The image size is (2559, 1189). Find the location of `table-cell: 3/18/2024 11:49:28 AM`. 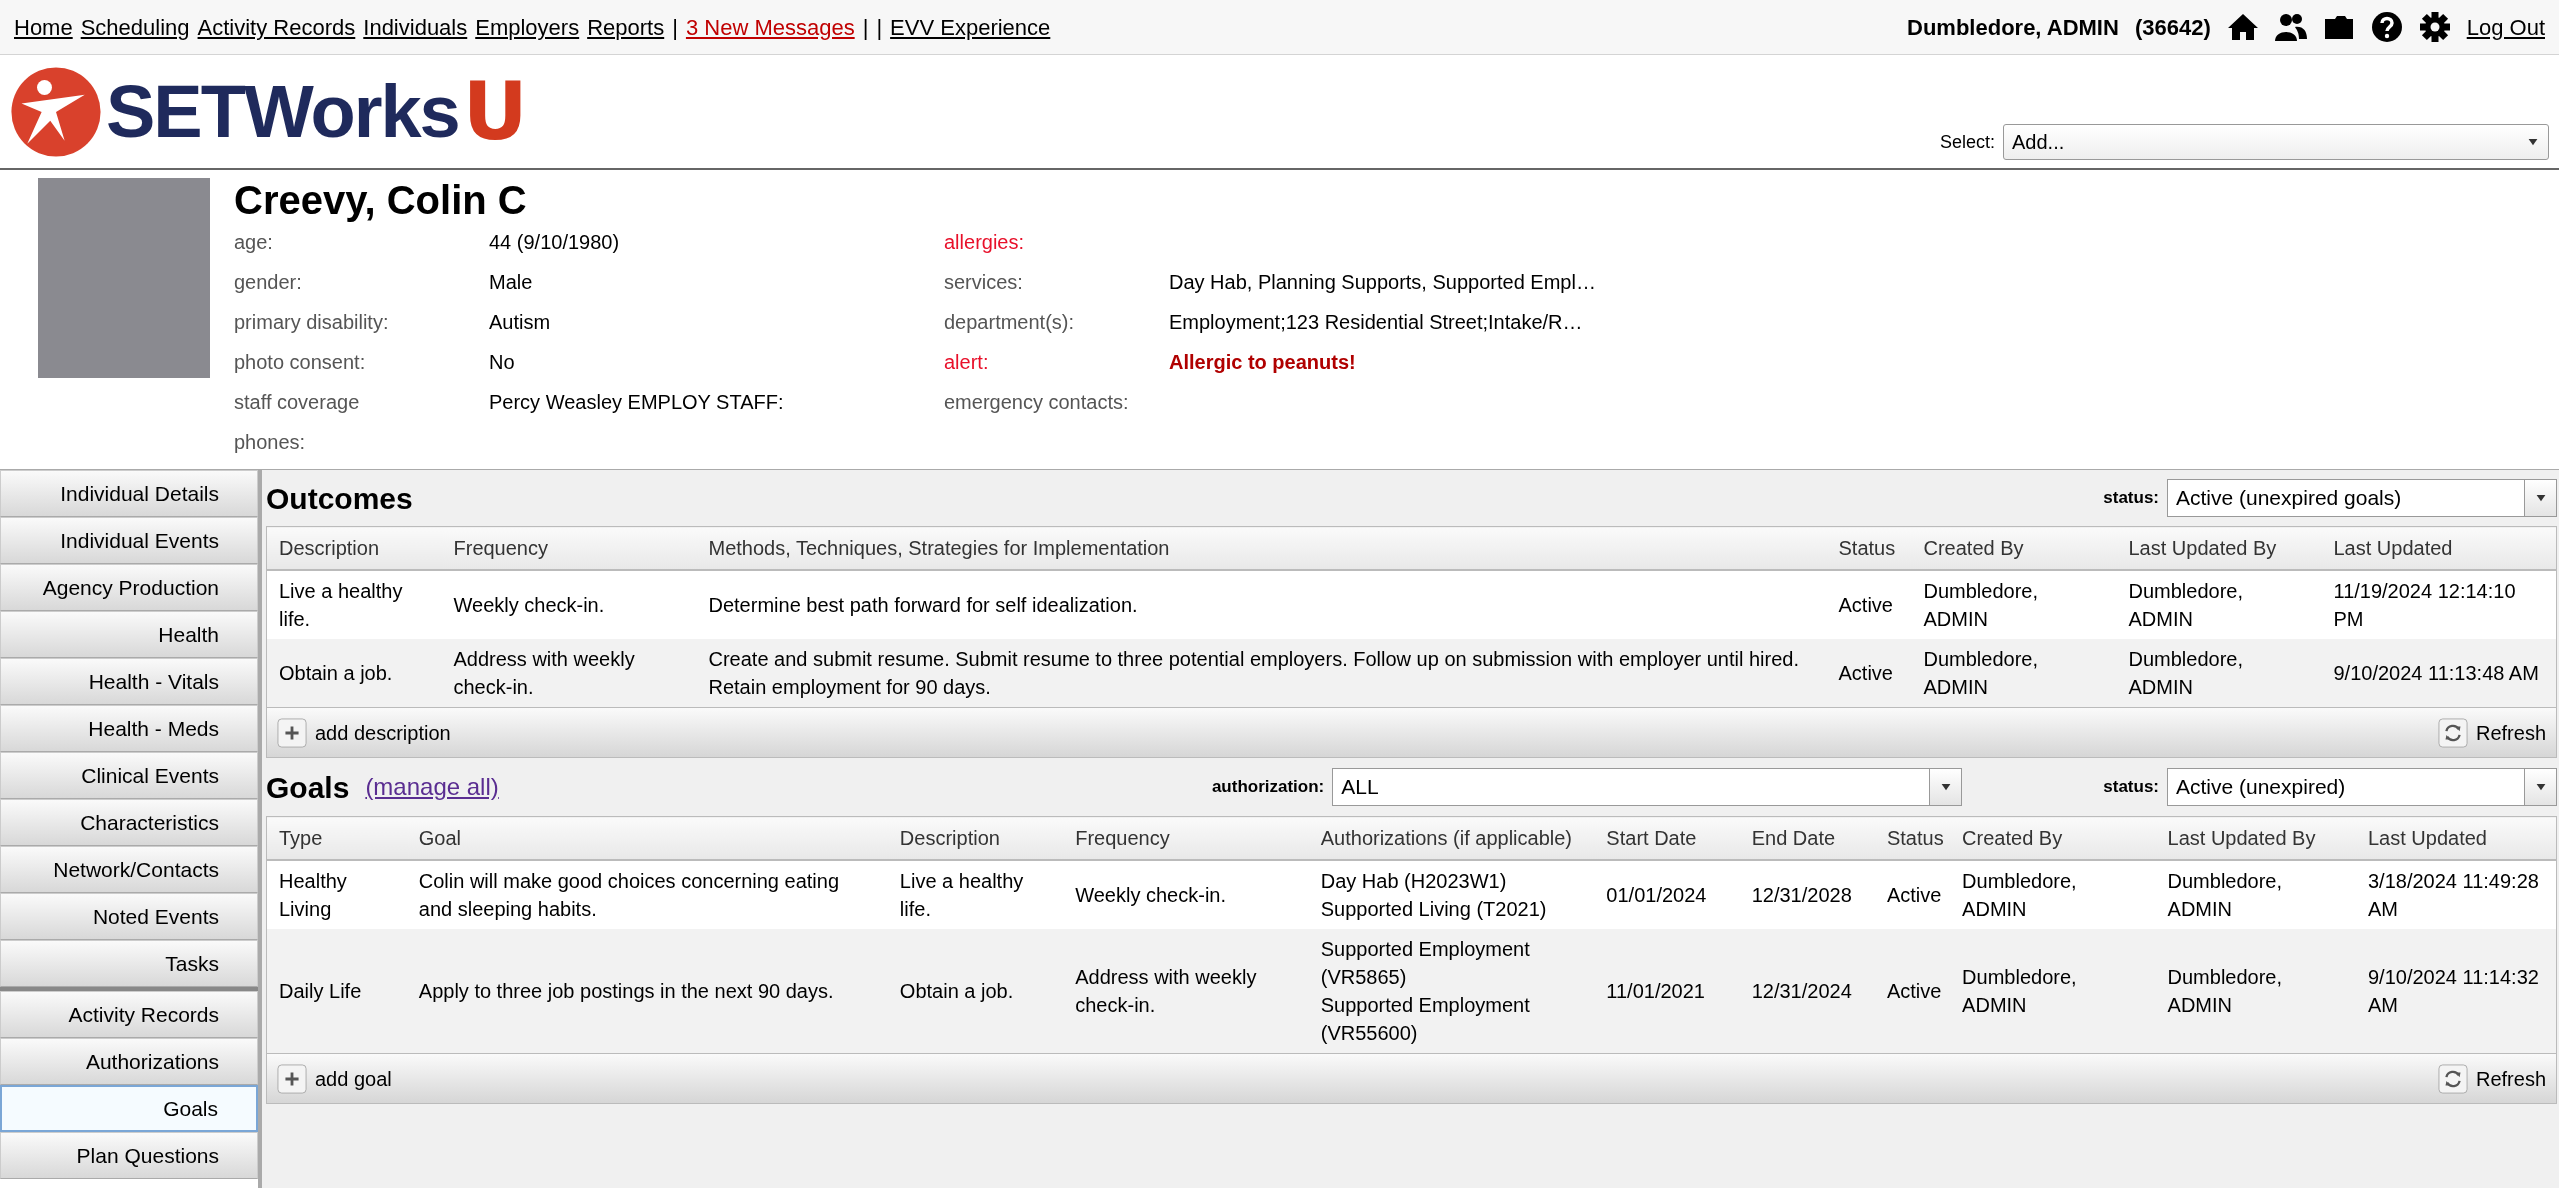

table-cell: 3/18/2024 11:49:28 AM is located at coordinates (2456, 894).